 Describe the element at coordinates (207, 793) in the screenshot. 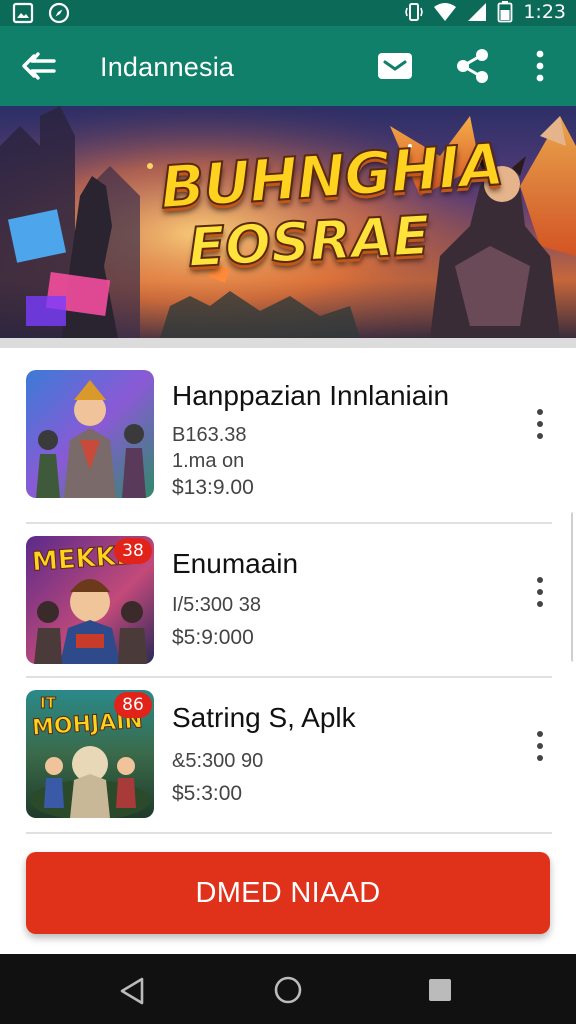

I see `item-price: $5:3:00` at that location.